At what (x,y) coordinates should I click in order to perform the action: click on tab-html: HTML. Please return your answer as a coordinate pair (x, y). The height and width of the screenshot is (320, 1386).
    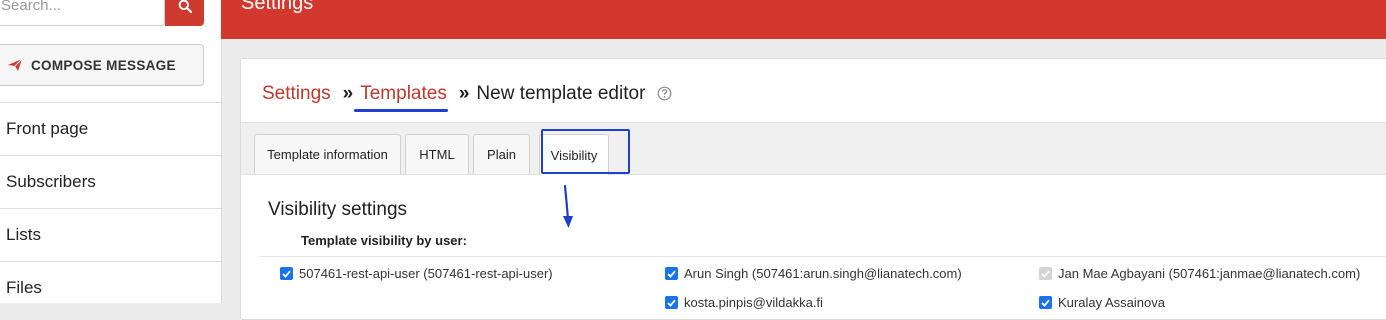
    Looking at the image, I should click on (437, 154).